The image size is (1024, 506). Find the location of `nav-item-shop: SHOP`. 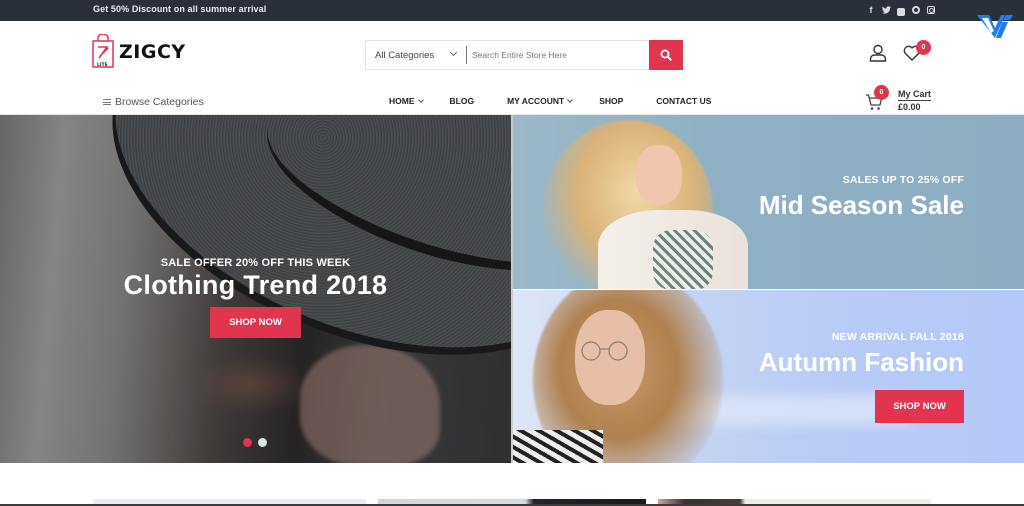

nav-item-shop: SHOP is located at coordinates (611, 101).